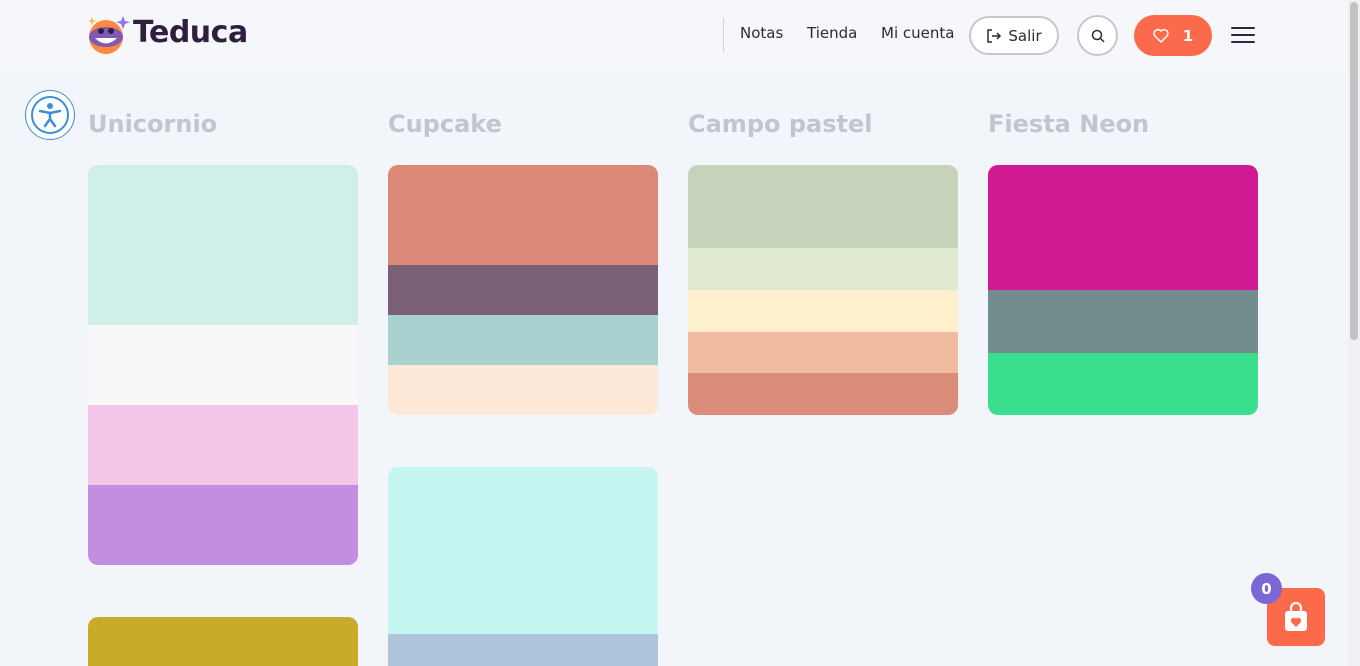 The image size is (1360, 666). What do you see at coordinates (1069, 124) in the screenshot?
I see `palette-title-fiesta-neon: Fiesta Neon` at bounding box center [1069, 124].